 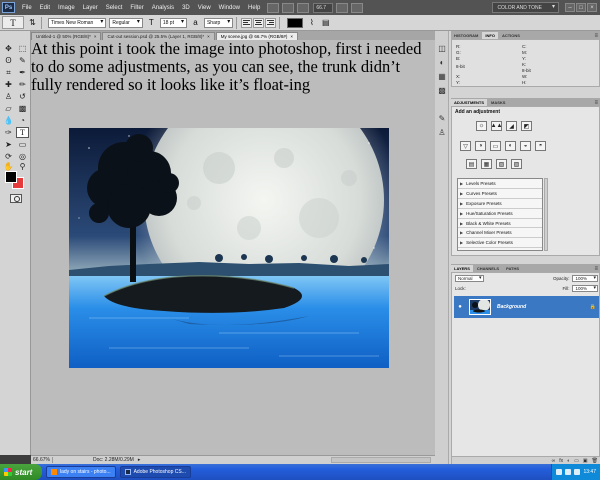 I want to click on menu-analysis: Analysis, so click(x=163, y=8).